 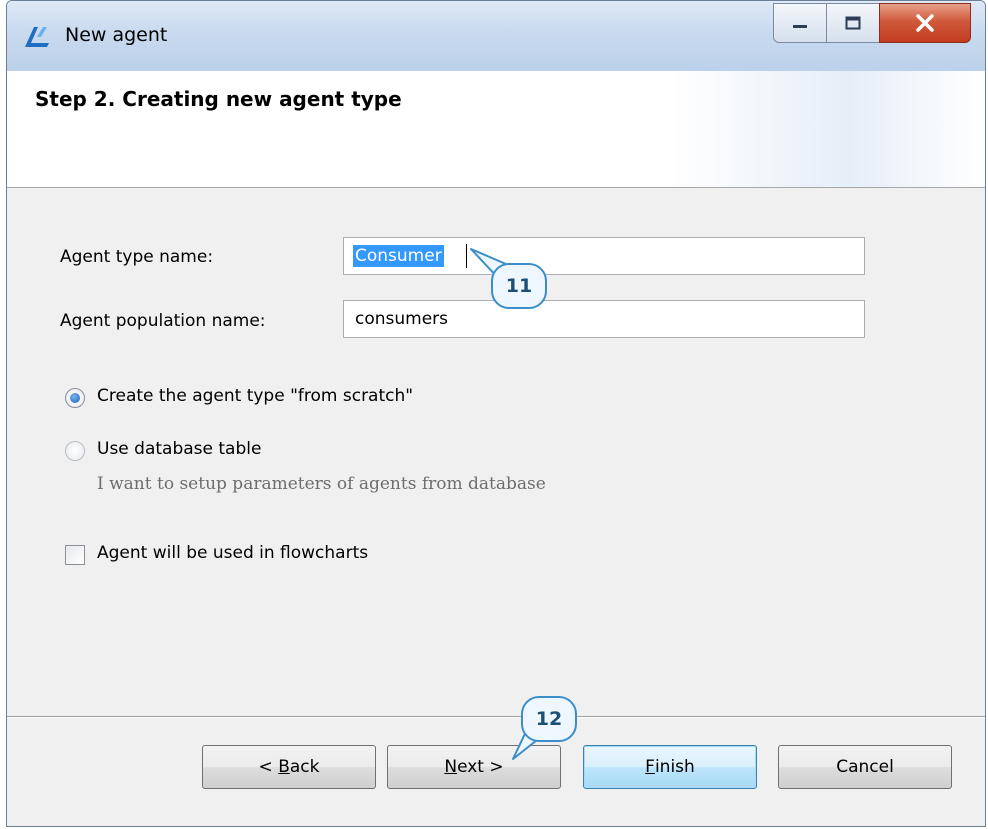 I want to click on back-button-prefix: <, so click(x=268, y=767).